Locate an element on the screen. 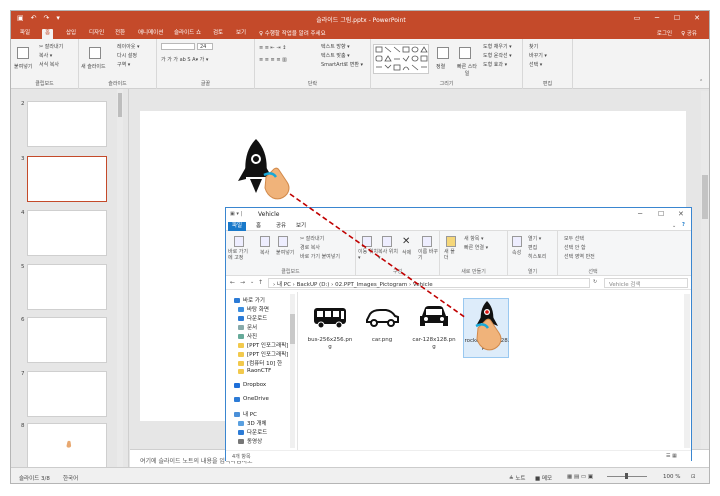  quick-styles-icon is located at coordinates (465, 53).